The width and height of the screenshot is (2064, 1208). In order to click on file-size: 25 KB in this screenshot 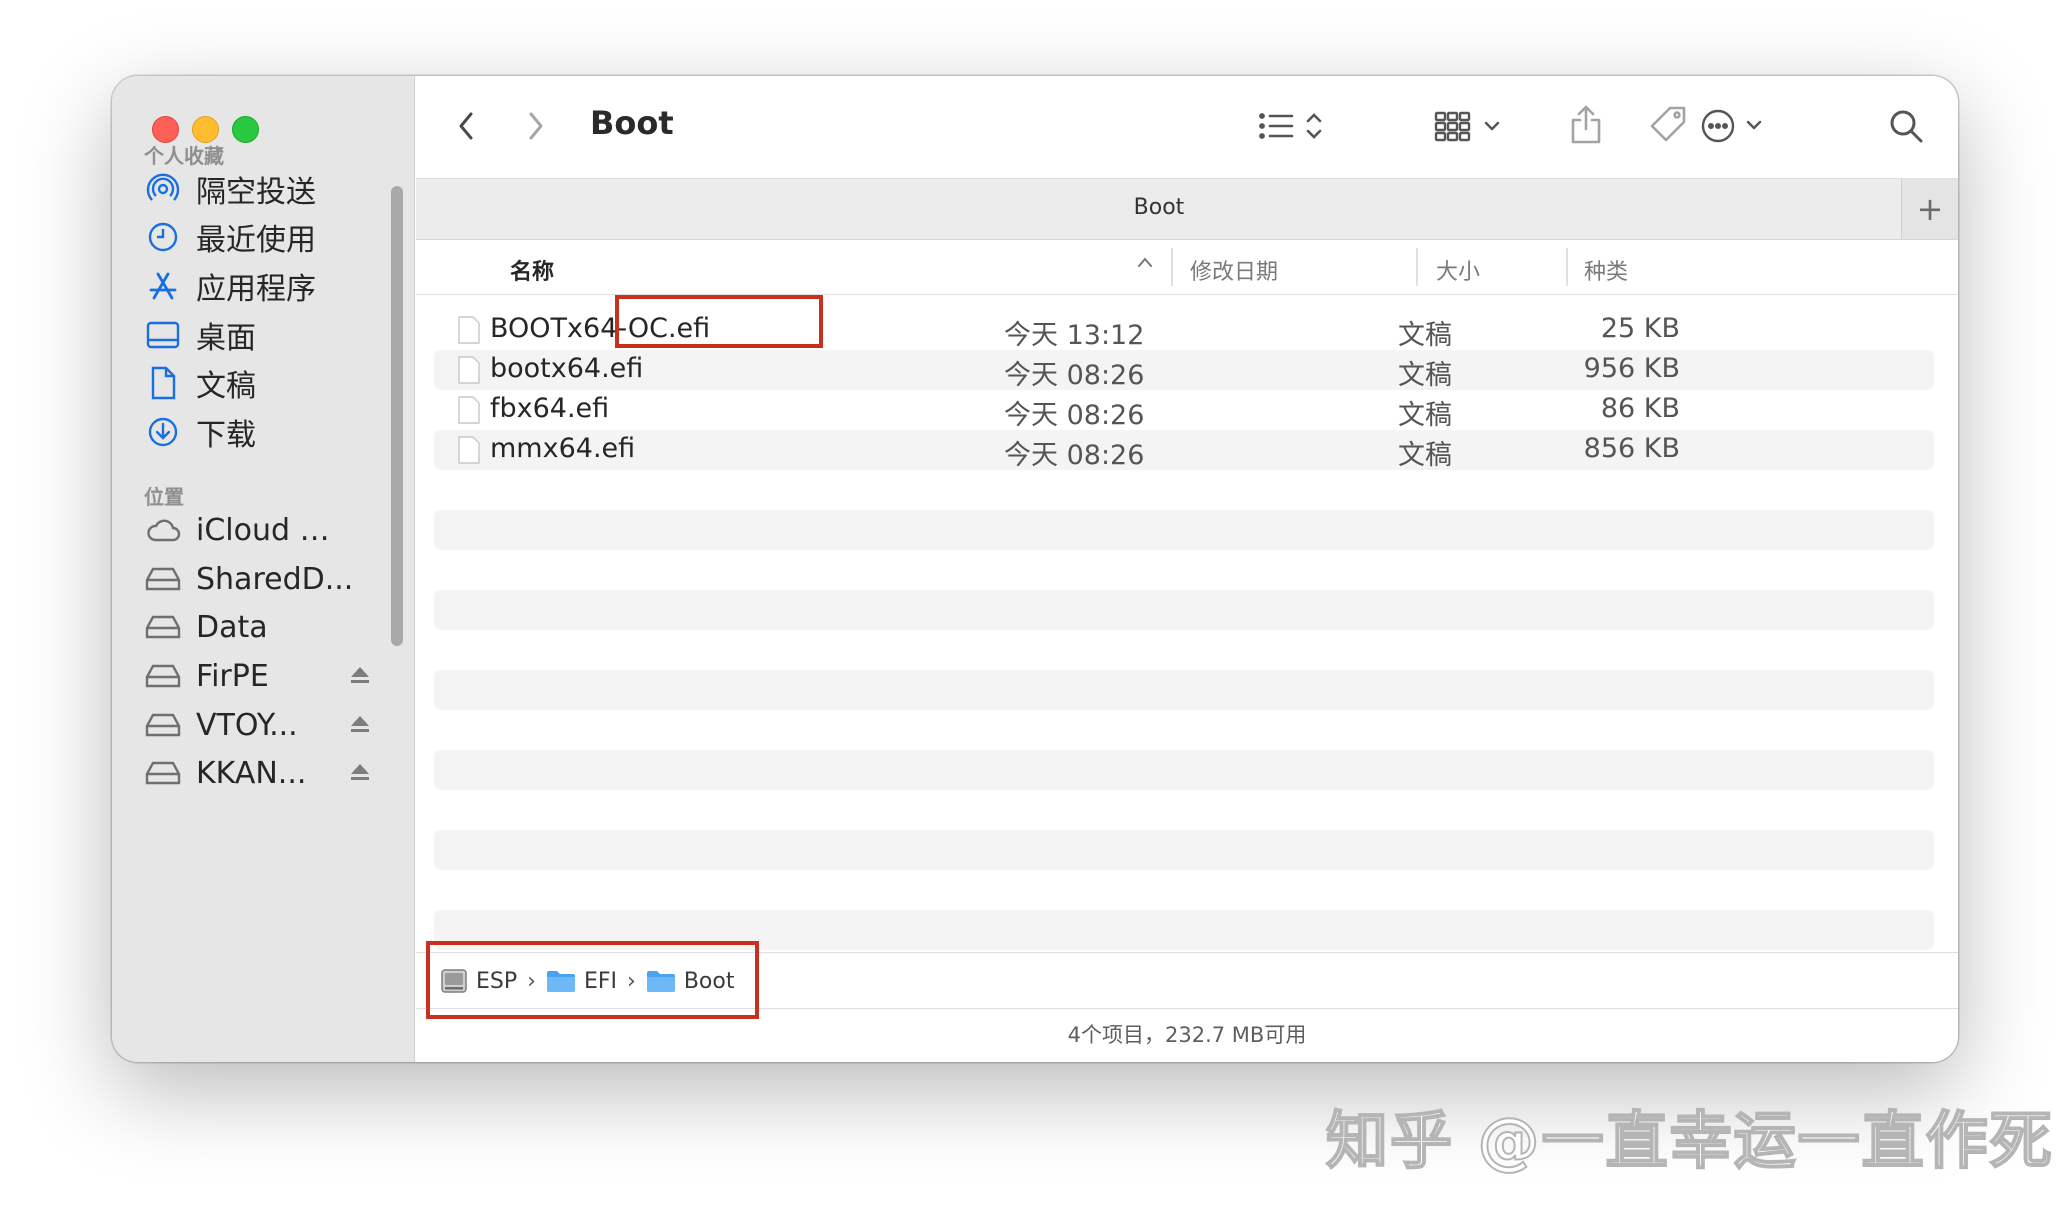, I will do `click(1640, 328)`.